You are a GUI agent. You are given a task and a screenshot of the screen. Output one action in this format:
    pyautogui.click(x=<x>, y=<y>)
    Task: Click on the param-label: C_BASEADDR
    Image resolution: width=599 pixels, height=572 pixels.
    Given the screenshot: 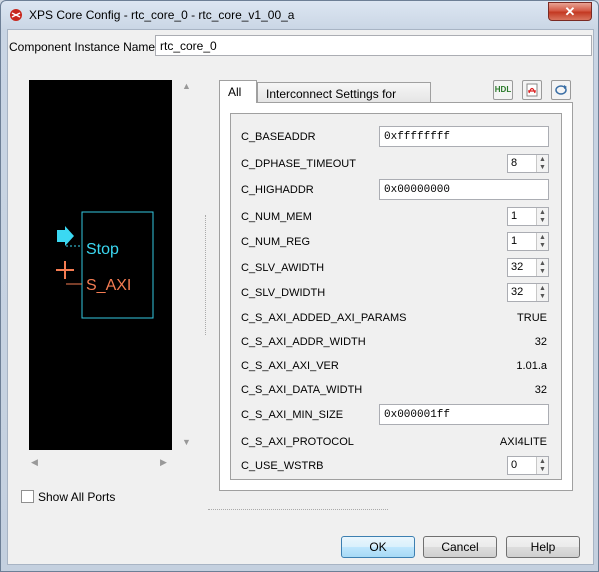 What is the action you would take?
    pyautogui.click(x=278, y=137)
    